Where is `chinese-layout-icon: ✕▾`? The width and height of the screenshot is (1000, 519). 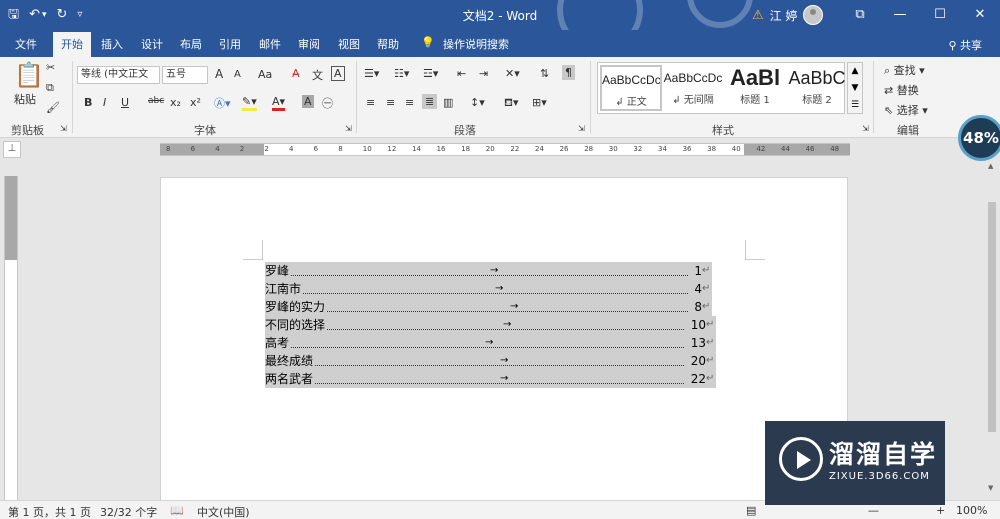
chinese-layout-icon: ✕▾ is located at coordinates (512, 73).